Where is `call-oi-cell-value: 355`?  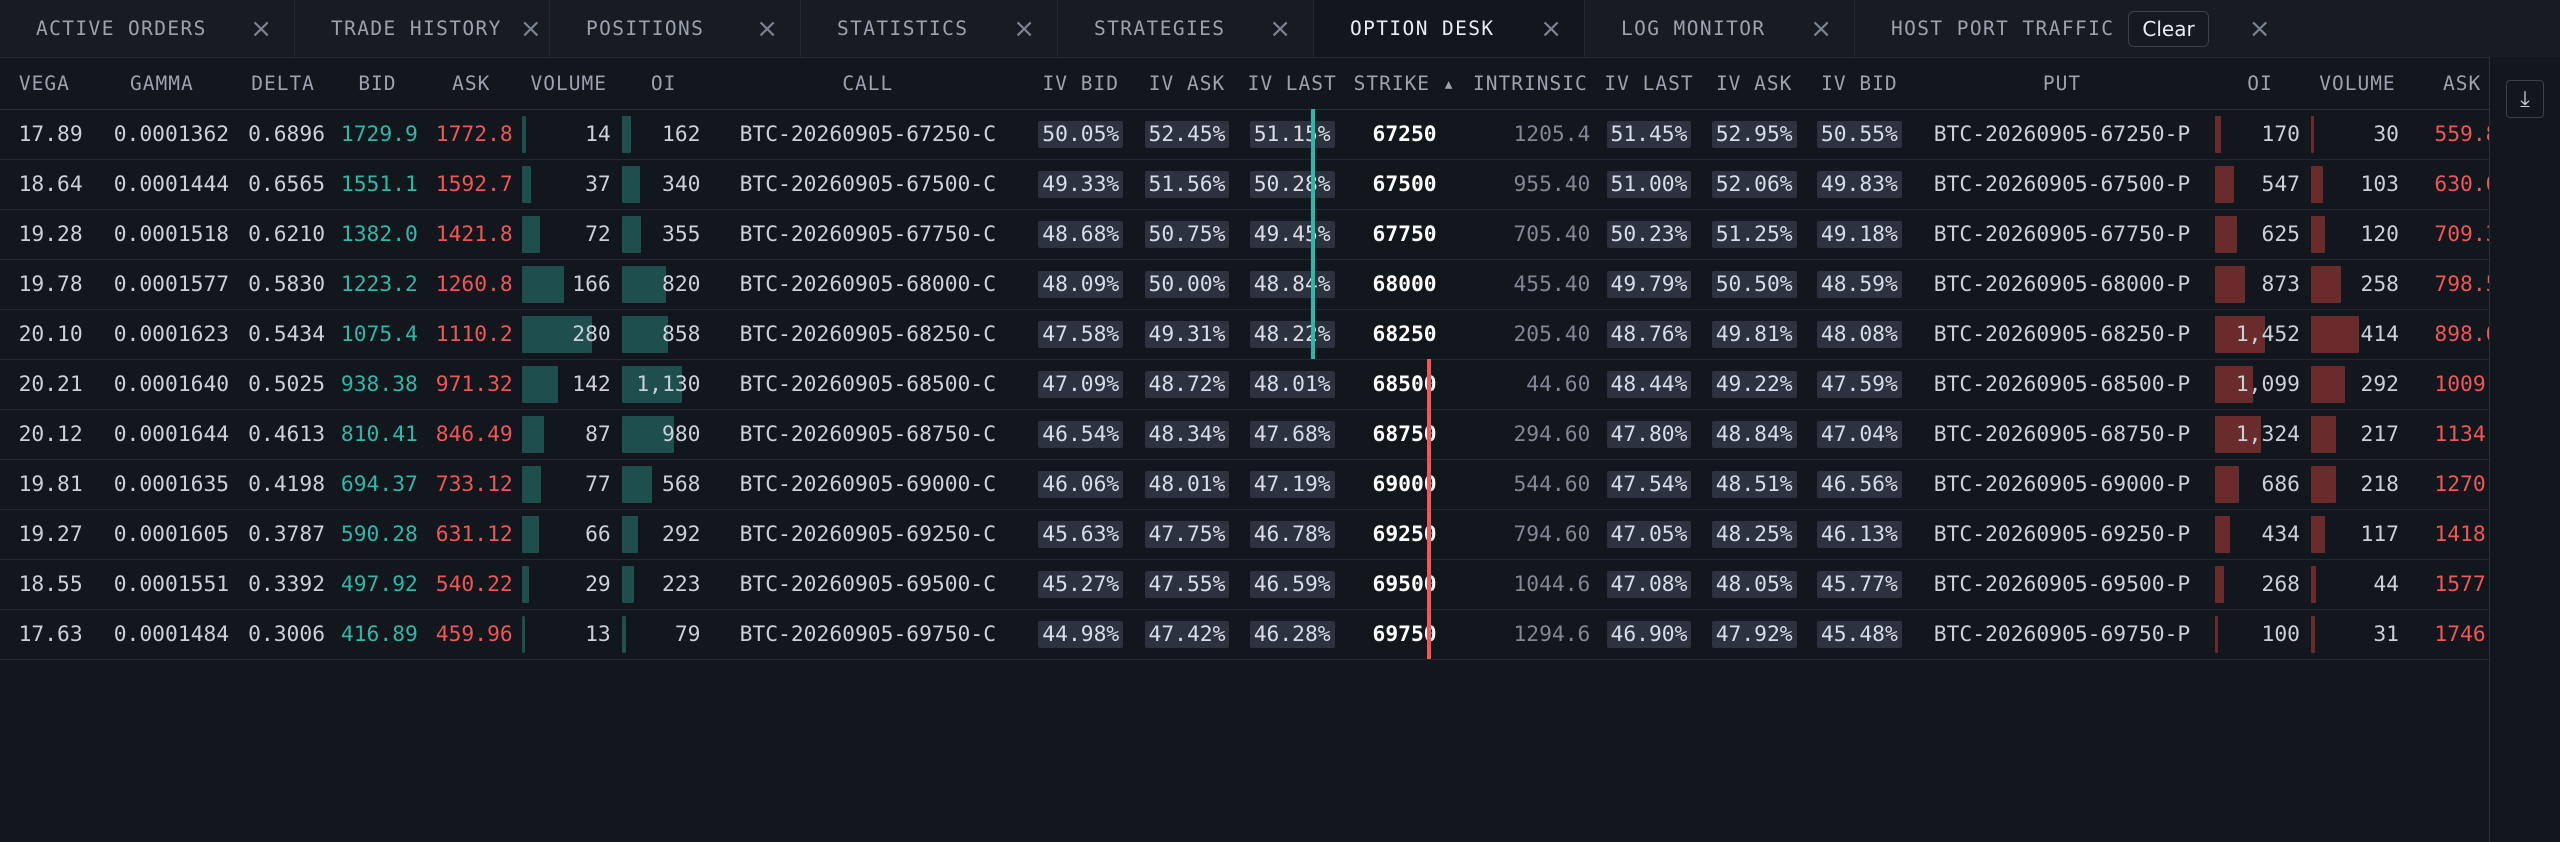
call-oi-cell-value: 355 is located at coordinates (681, 234).